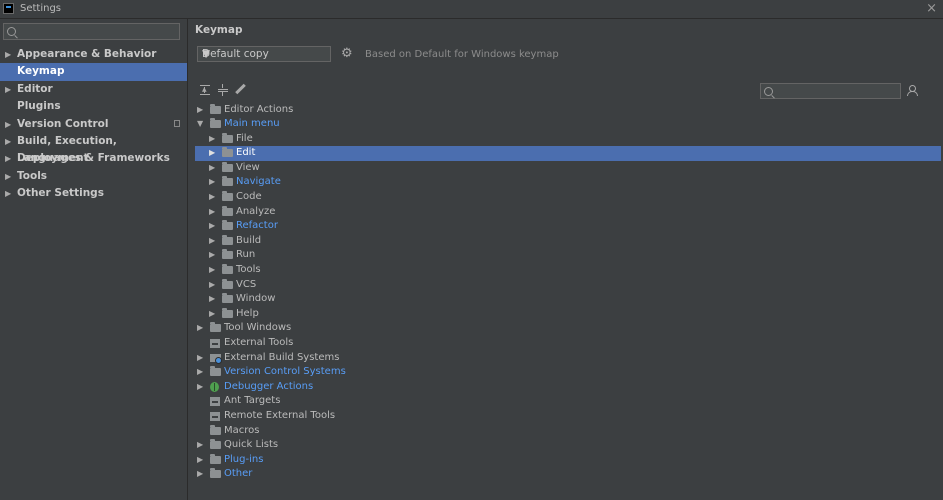  What do you see at coordinates (93, 124) in the screenshot?
I see `sidebar-item-version-control: ▶ Version Control` at bounding box center [93, 124].